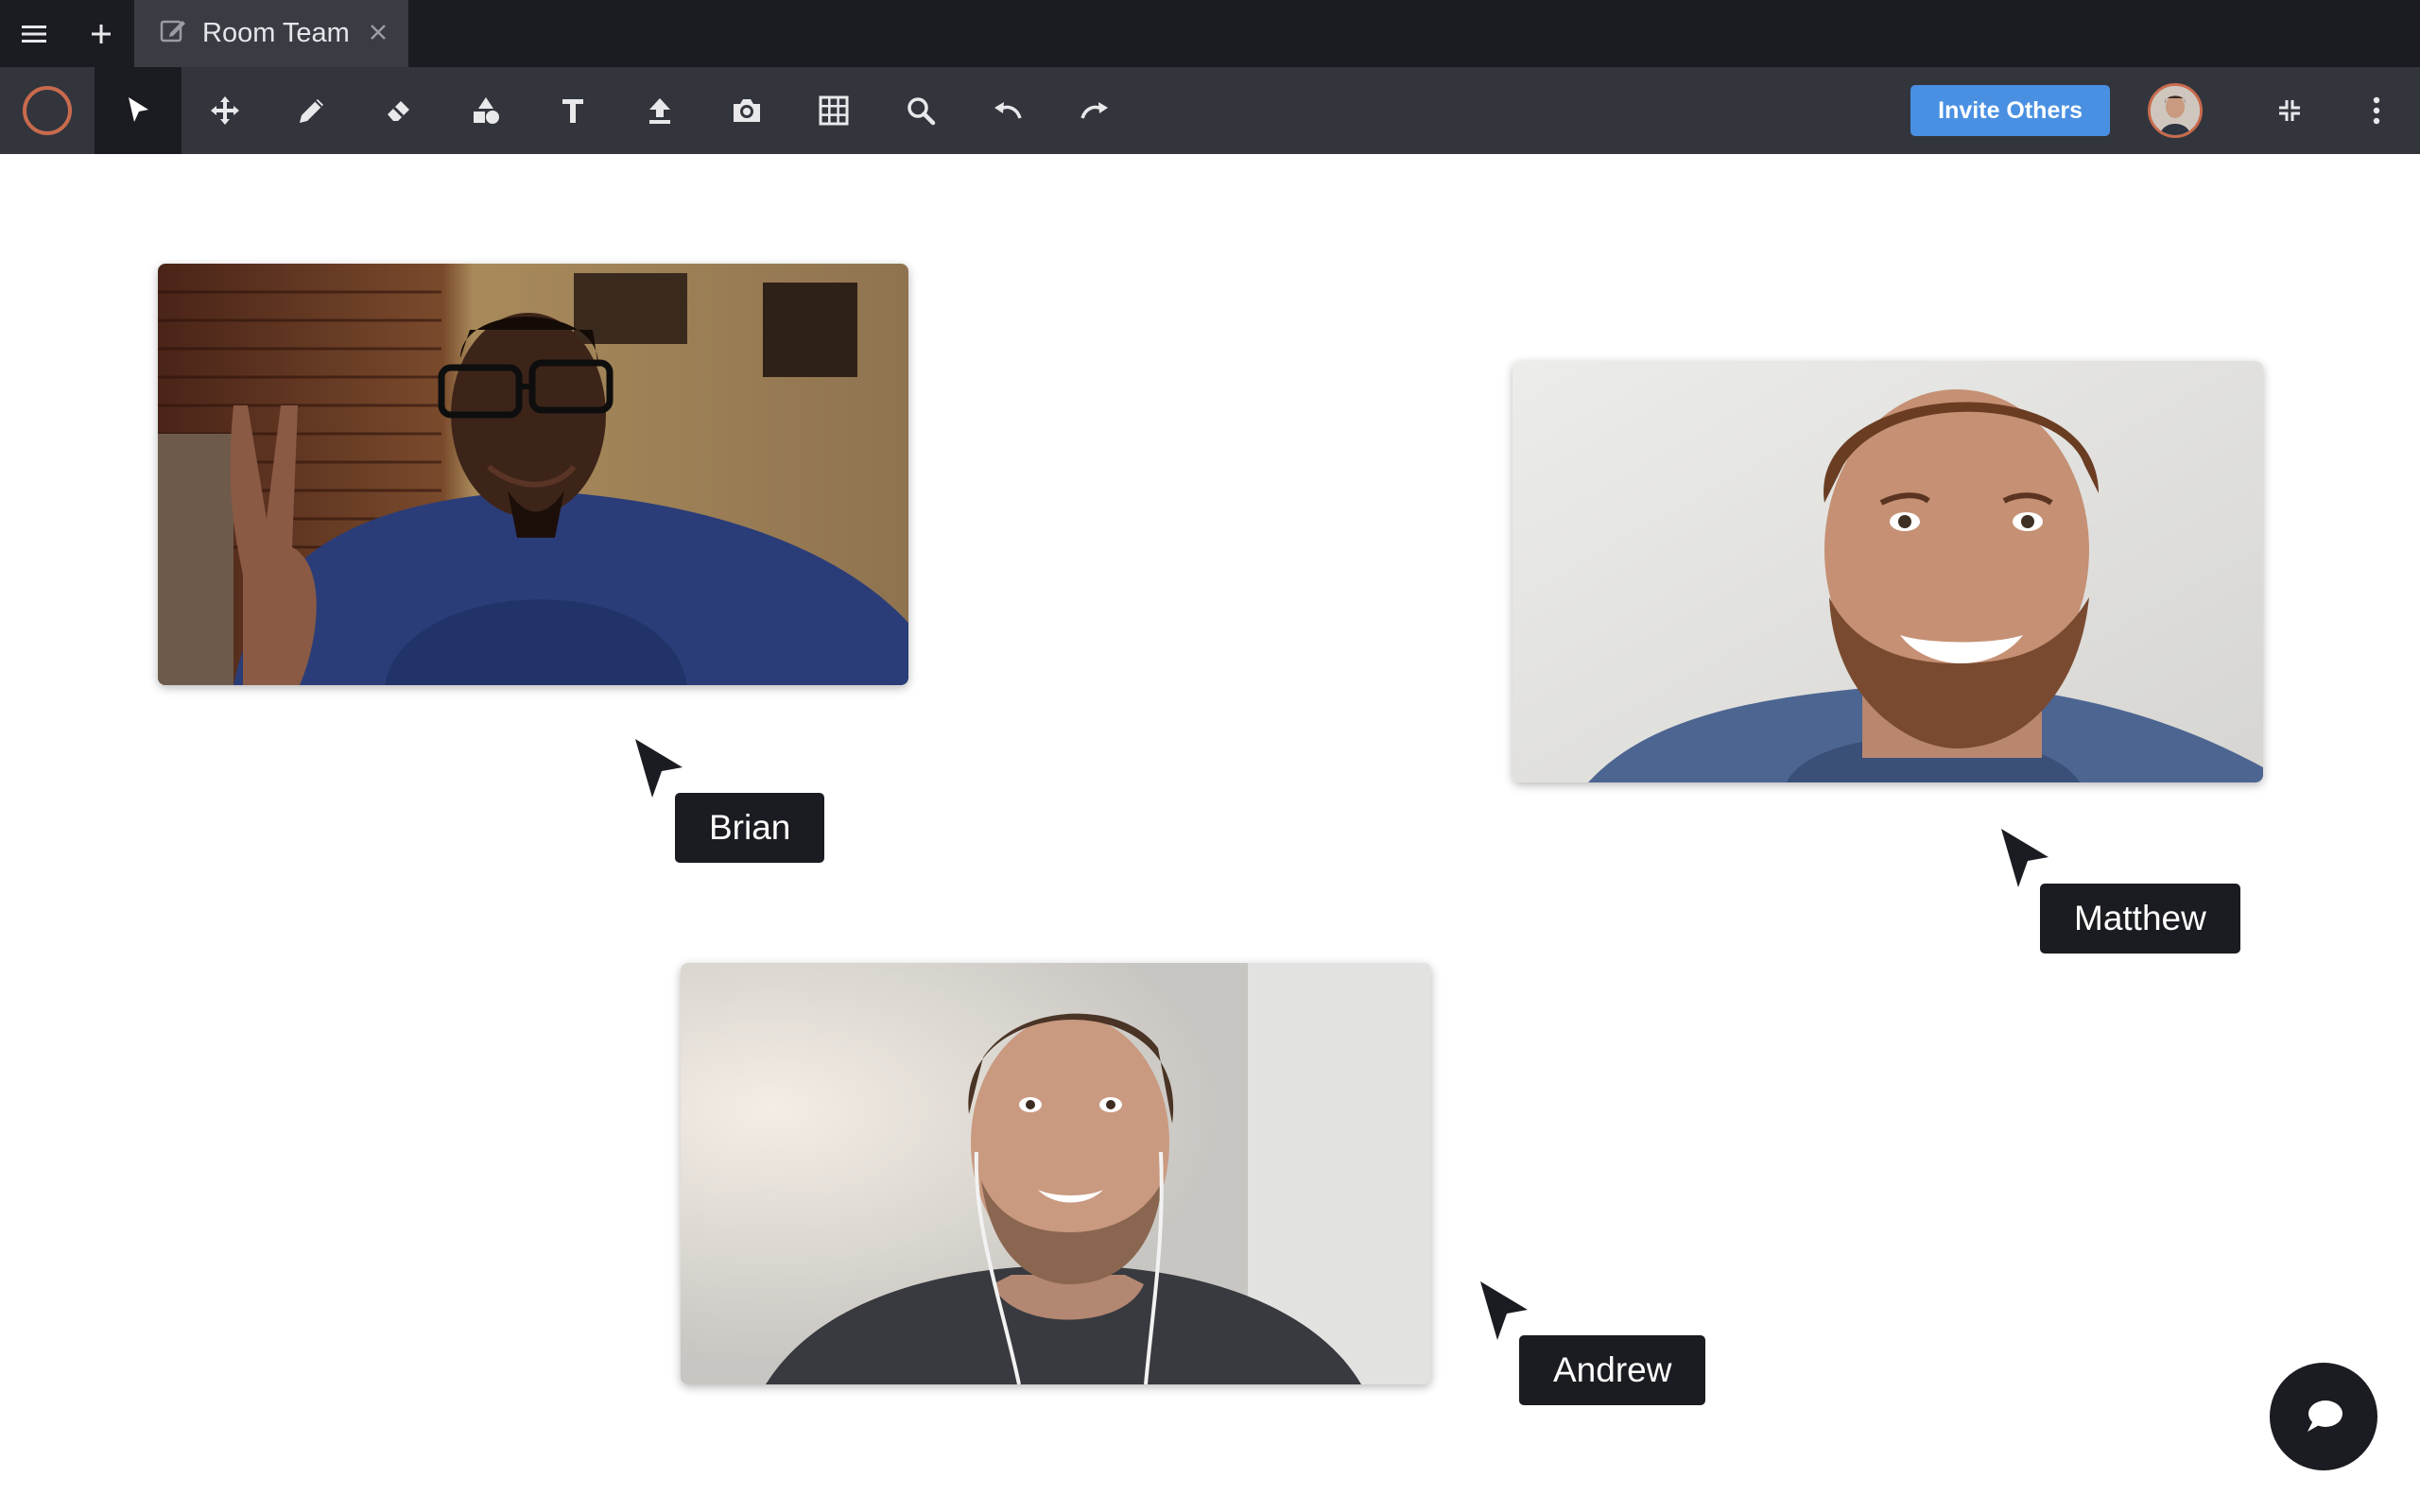 The width and height of the screenshot is (2420, 1512). I want to click on undo-button, so click(1007, 110).